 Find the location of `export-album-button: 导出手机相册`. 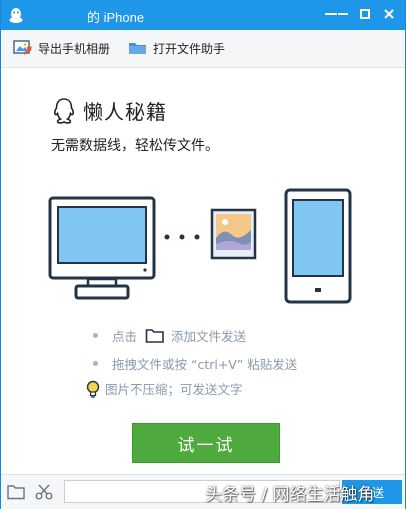

export-album-button: 导出手机相册 is located at coordinates (61, 48).